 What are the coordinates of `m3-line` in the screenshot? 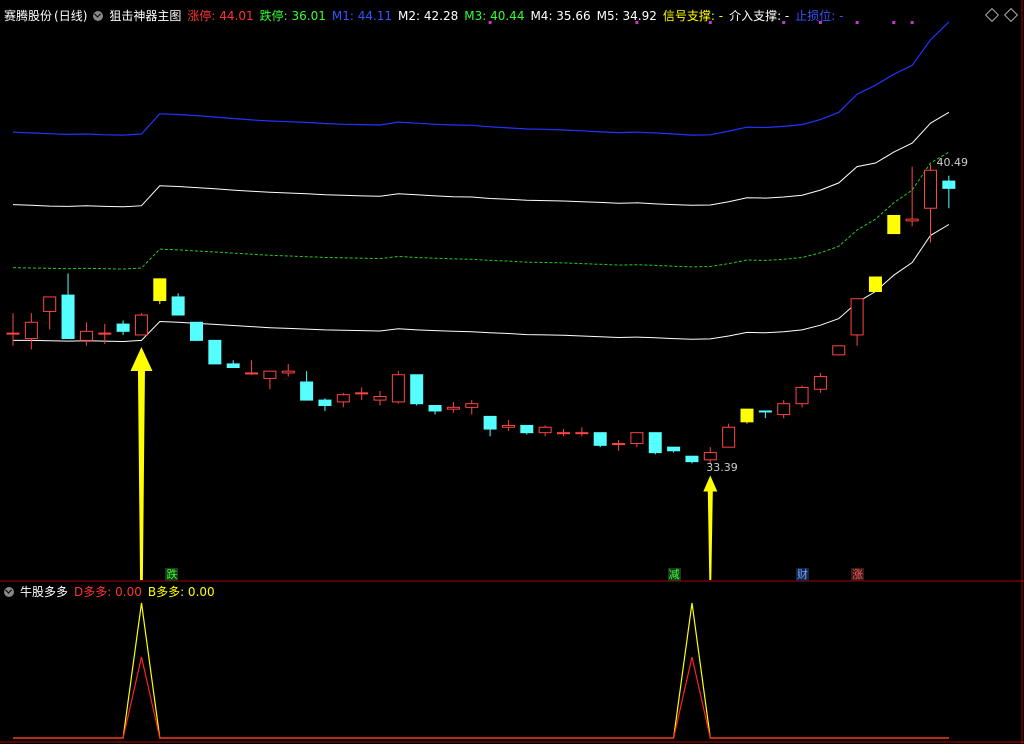 It's located at (481, 210).